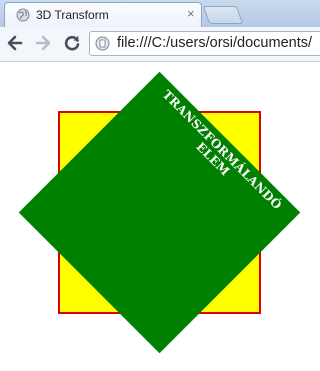  I want to click on new-tab-button, so click(223, 15).